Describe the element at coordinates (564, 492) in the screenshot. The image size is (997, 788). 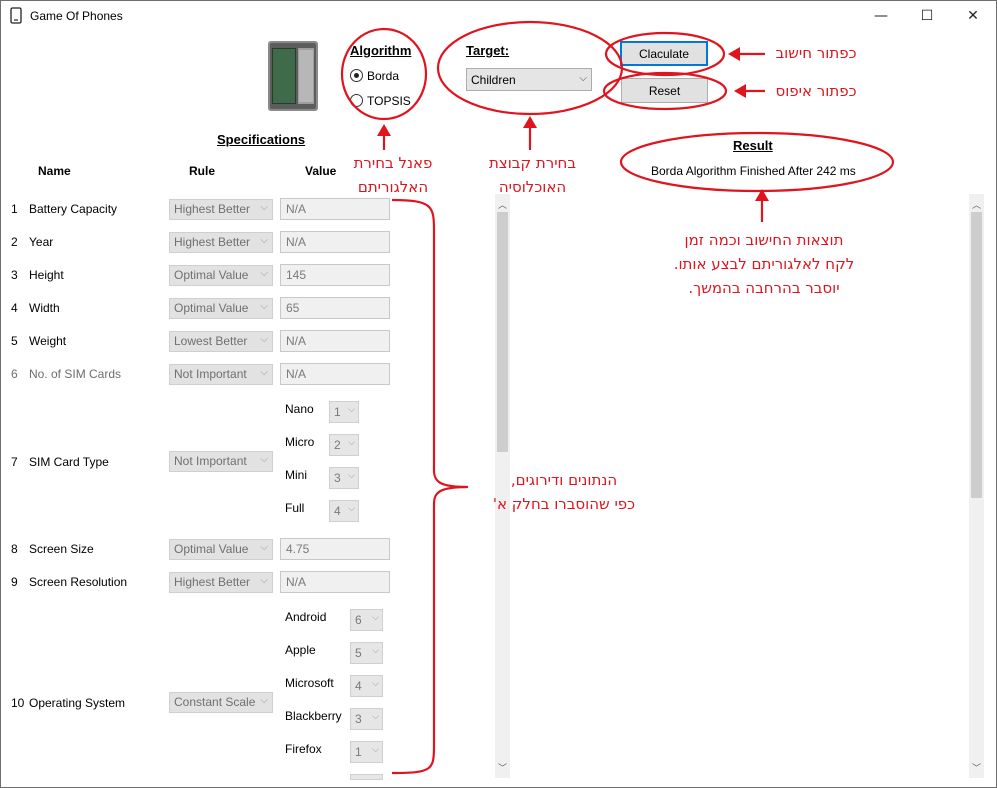
I see `data-annotation: הנתונים ודירוגים, כפי שהוסברו בחלק א'` at that location.